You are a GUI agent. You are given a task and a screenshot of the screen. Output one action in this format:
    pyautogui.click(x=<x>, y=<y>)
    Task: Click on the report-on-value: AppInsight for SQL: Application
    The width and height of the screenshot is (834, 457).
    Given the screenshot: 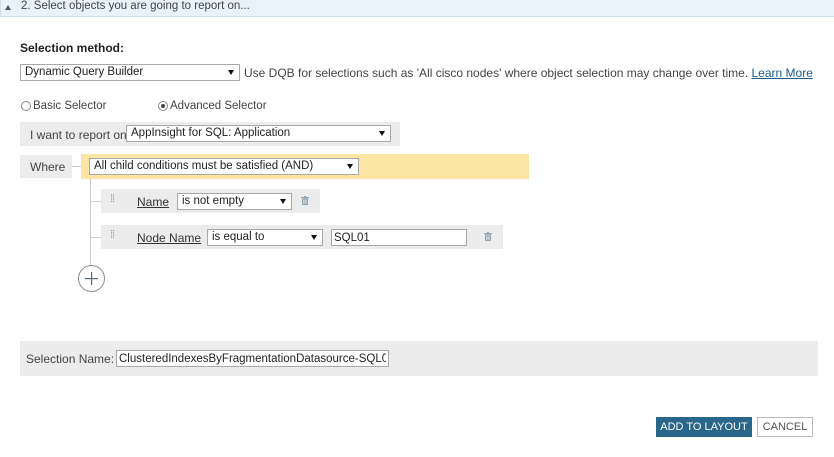 What is the action you would take?
    pyautogui.click(x=211, y=133)
    